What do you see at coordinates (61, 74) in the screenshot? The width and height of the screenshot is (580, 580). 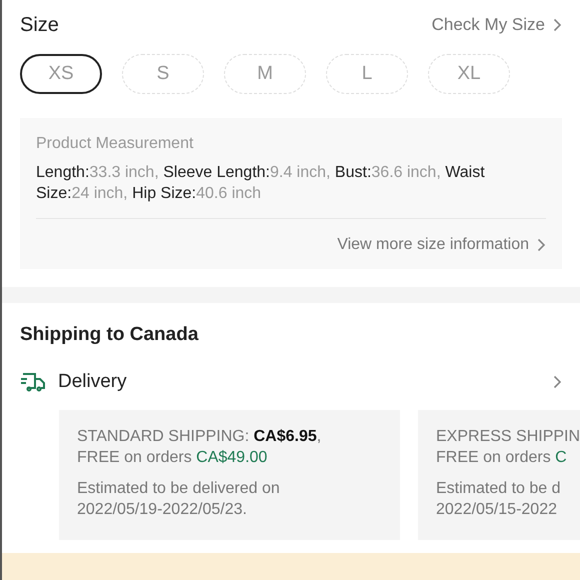 I see `size-option: XS` at bounding box center [61, 74].